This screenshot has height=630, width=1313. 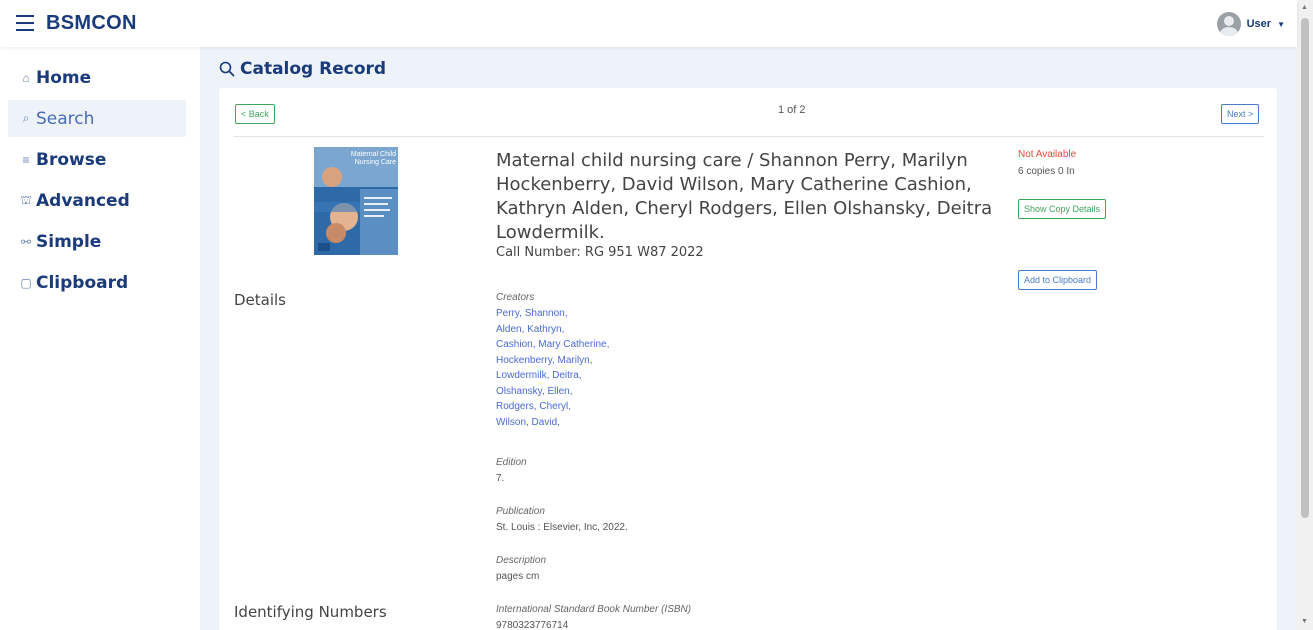 What do you see at coordinates (511, 462) in the screenshot?
I see `edition-label: Edition` at bounding box center [511, 462].